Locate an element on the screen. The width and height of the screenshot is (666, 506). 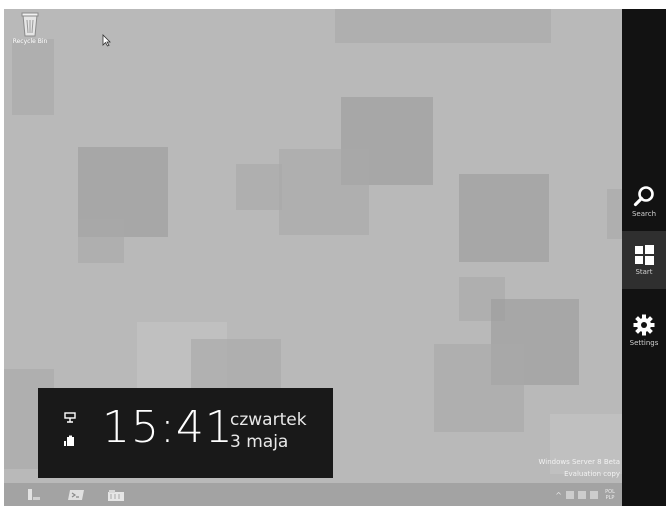
volume-icon is located at coordinates (594, 495).